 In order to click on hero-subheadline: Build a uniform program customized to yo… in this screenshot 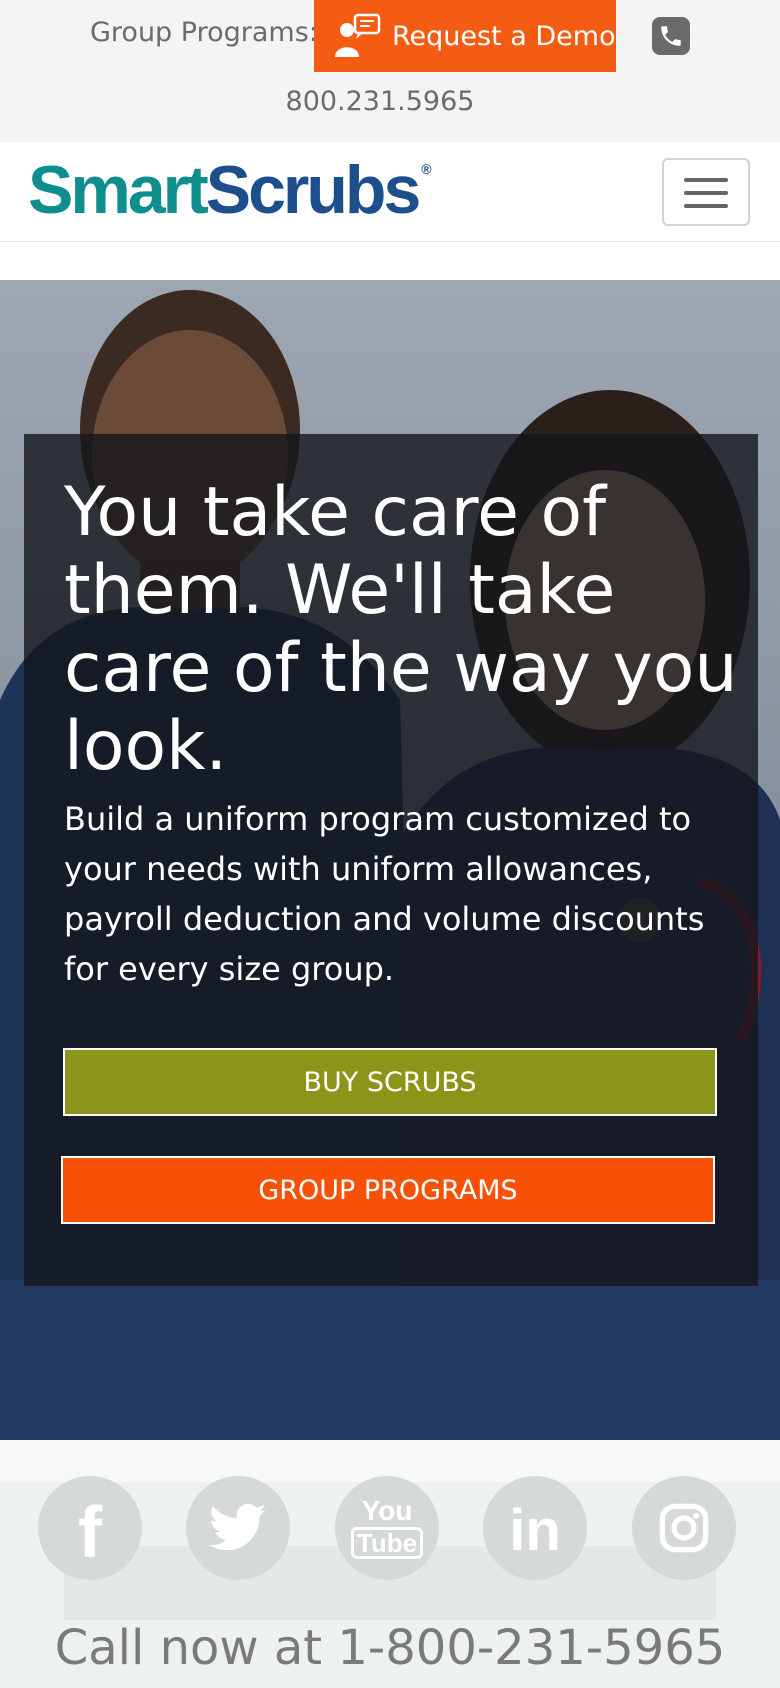, I will do `click(384, 894)`.